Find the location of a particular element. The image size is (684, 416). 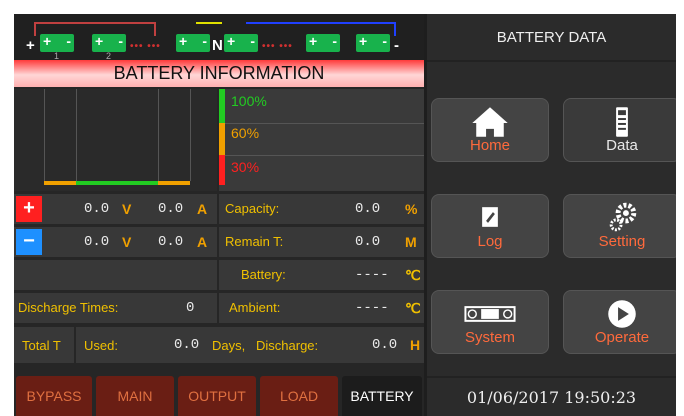

capacity-unit: % is located at coordinates (411, 209).